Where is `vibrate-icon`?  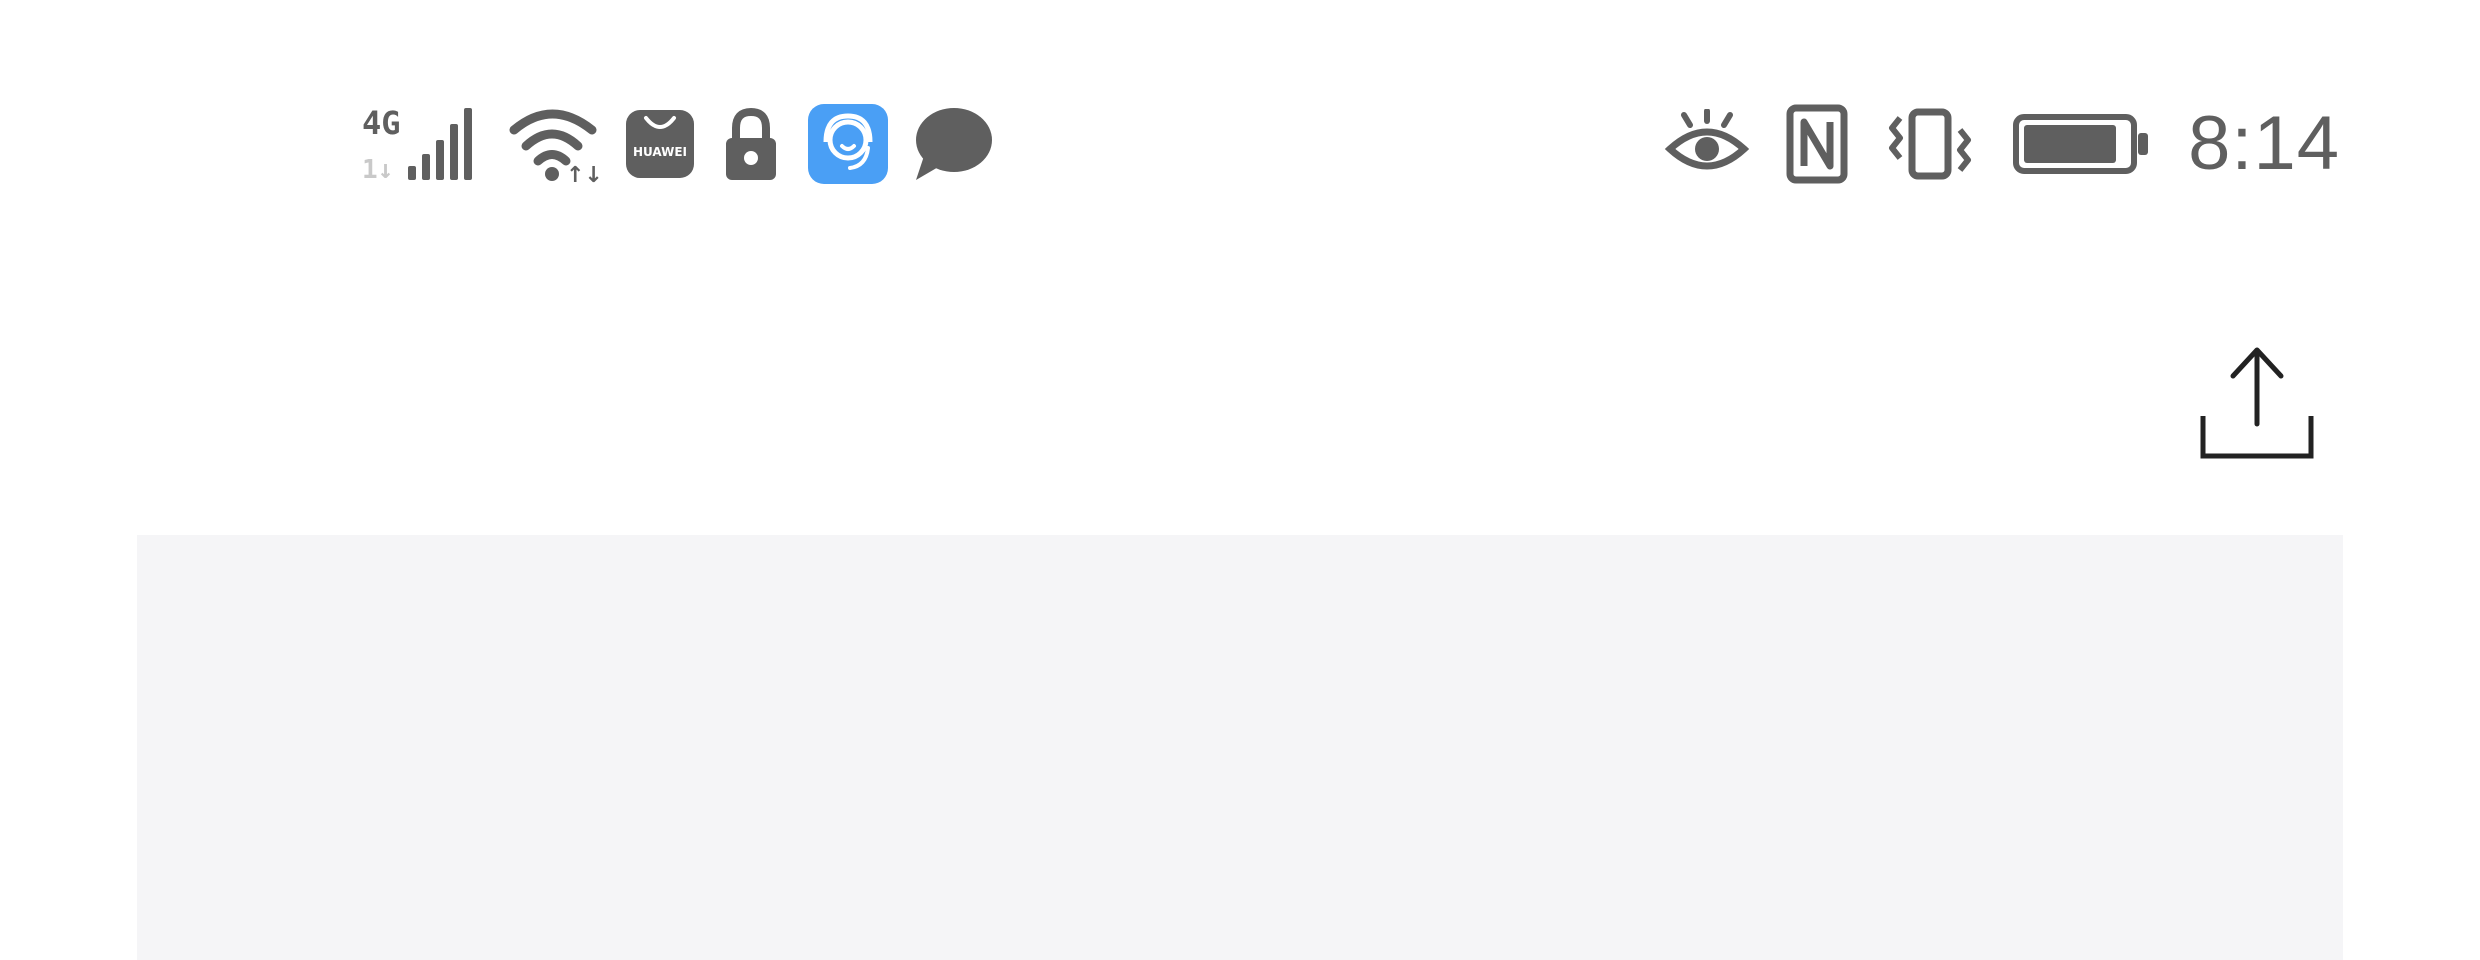
vibrate-icon is located at coordinates (1930, 144).